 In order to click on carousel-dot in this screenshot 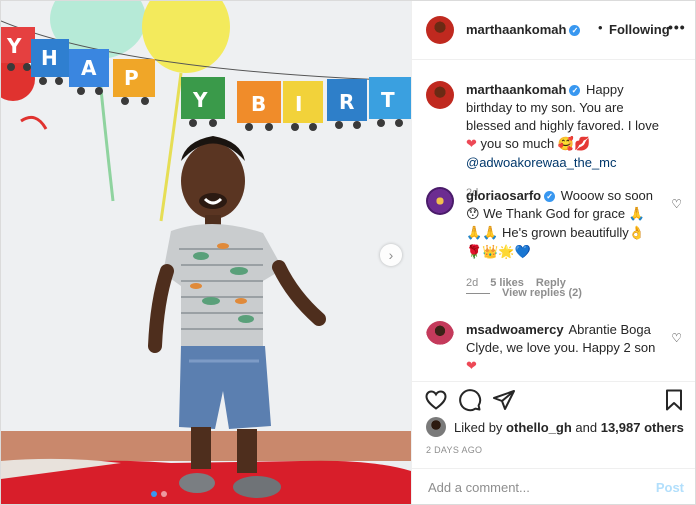, I will do `click(164, 494)`.